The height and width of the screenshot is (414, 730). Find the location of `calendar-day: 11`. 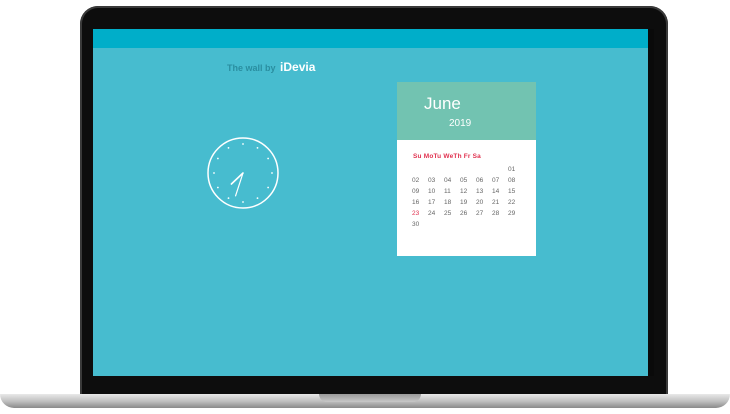

calendar-day: 11 is located at coordinates (452, 192).